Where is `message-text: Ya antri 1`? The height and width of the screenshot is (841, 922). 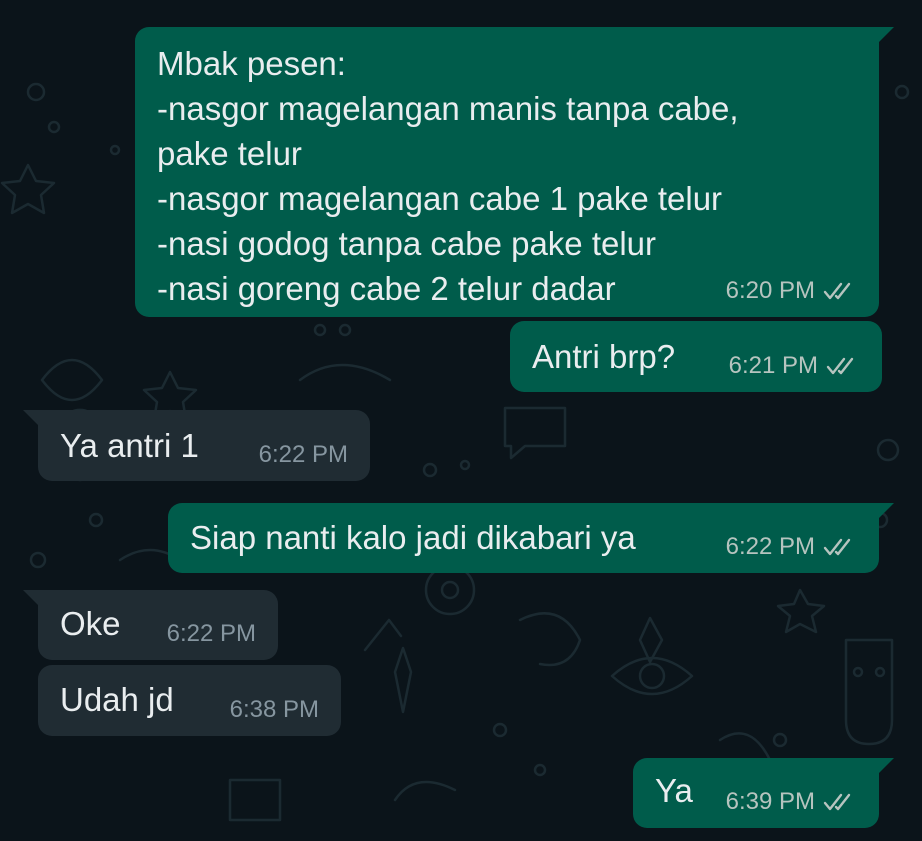
message-text: Ya antri 1 is located at coordinates (129, 445).